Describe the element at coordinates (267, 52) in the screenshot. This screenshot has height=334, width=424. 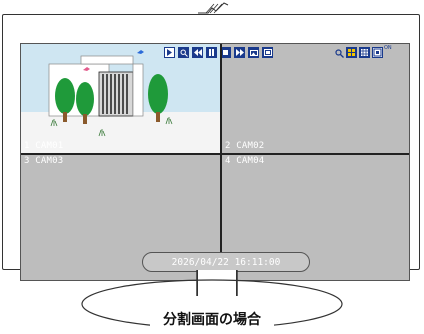
I see `clip-icon` at that location.